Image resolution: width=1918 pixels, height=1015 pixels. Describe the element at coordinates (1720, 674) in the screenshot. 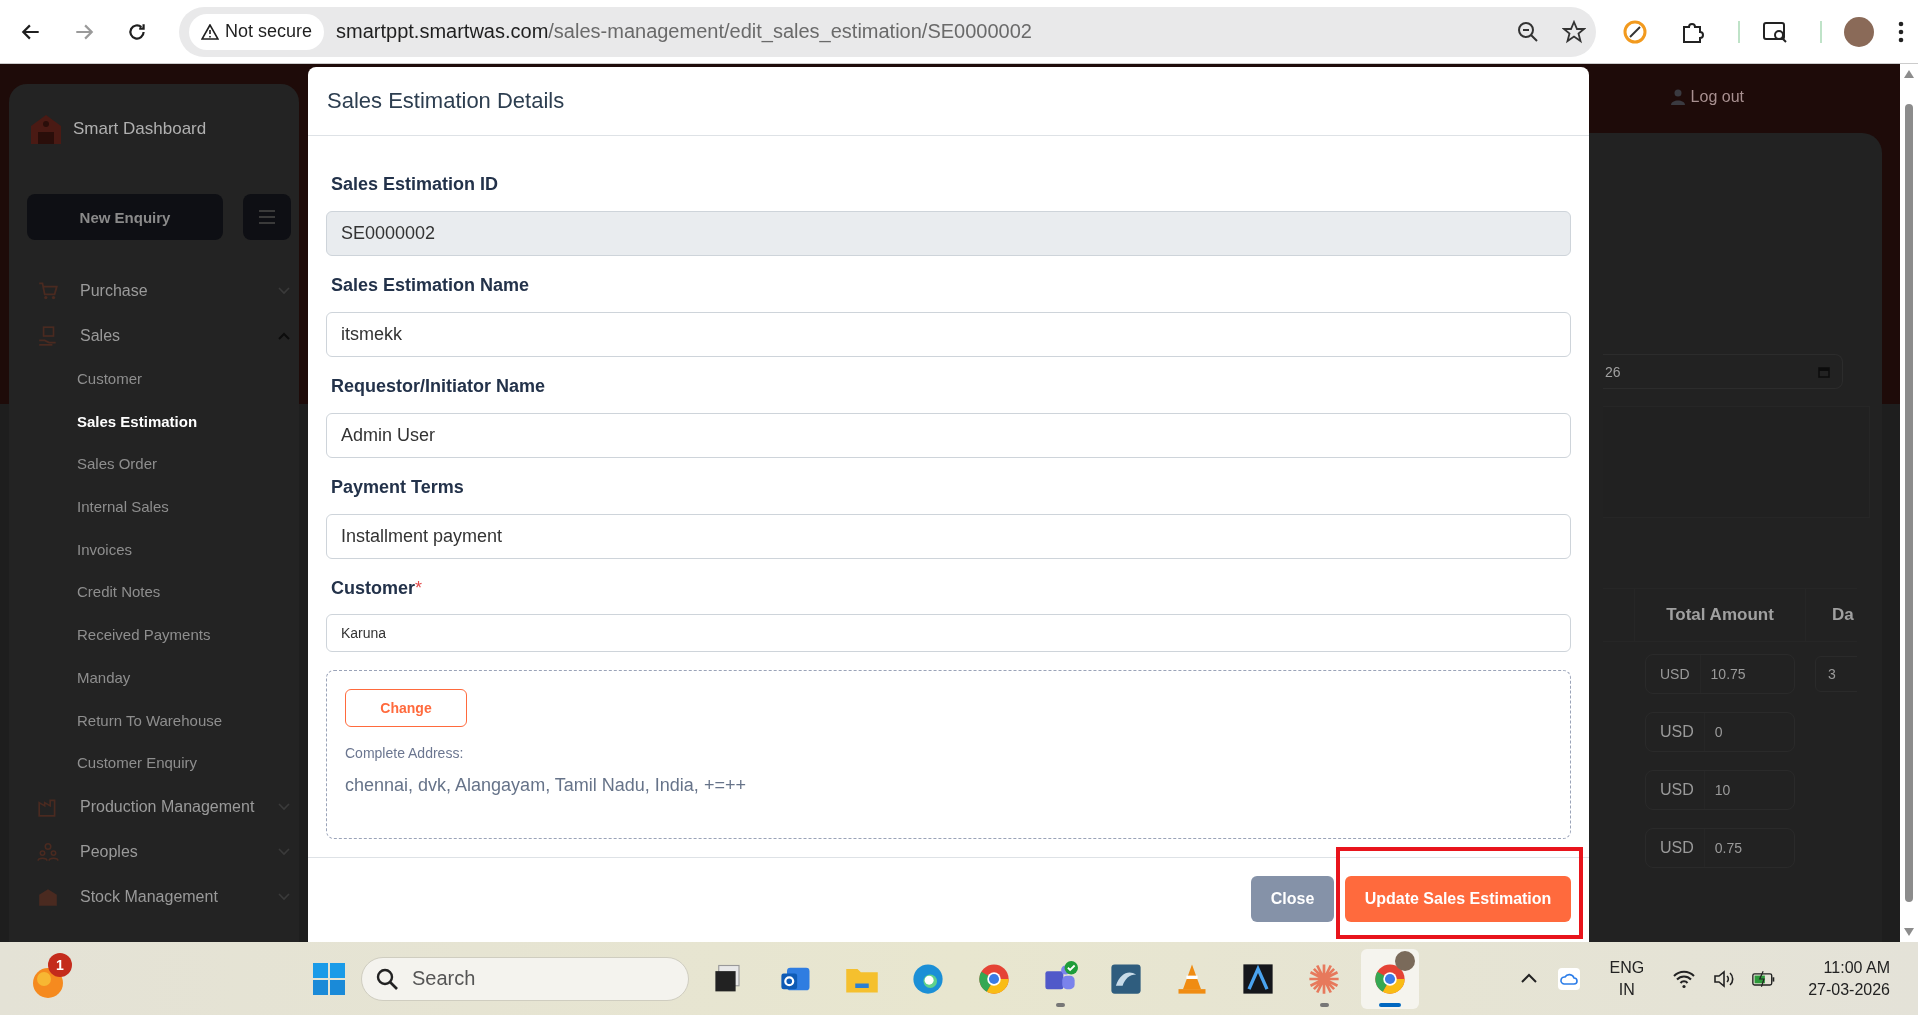

I see `amount-field: USD 10.75` at that location.